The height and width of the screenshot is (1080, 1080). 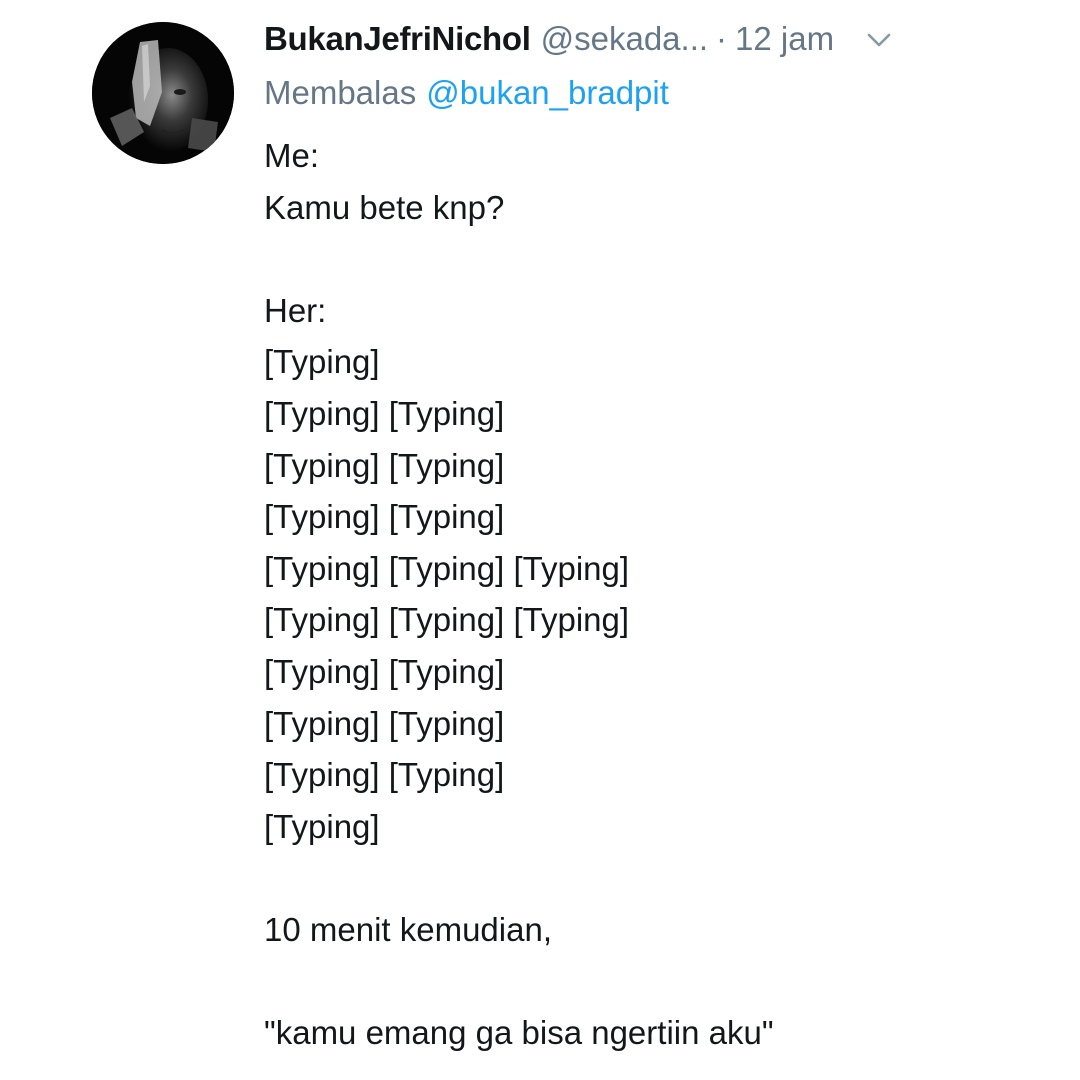 I want to click on tweet-line: Her:, so click(x=295, y=310).